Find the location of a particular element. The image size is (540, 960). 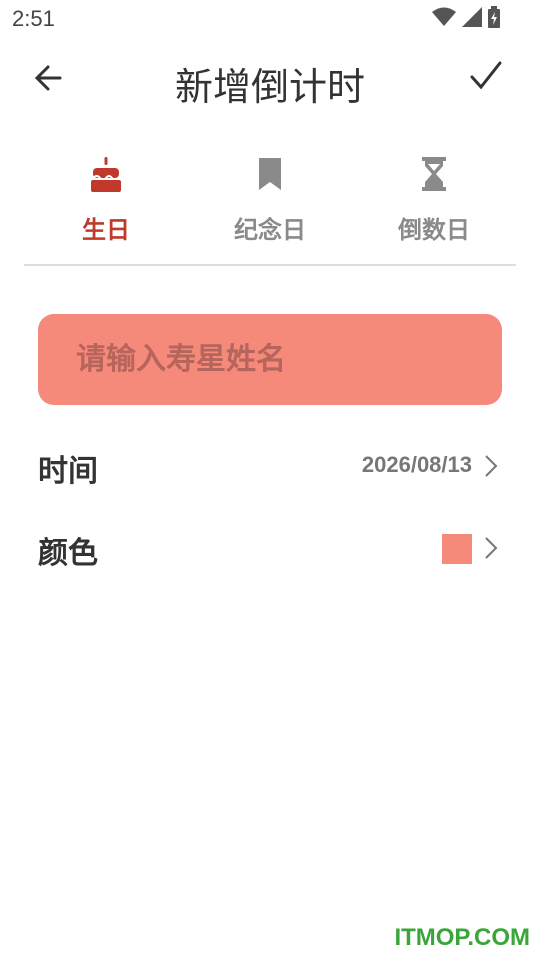

battery-icon is located at coordinates (494, 17).